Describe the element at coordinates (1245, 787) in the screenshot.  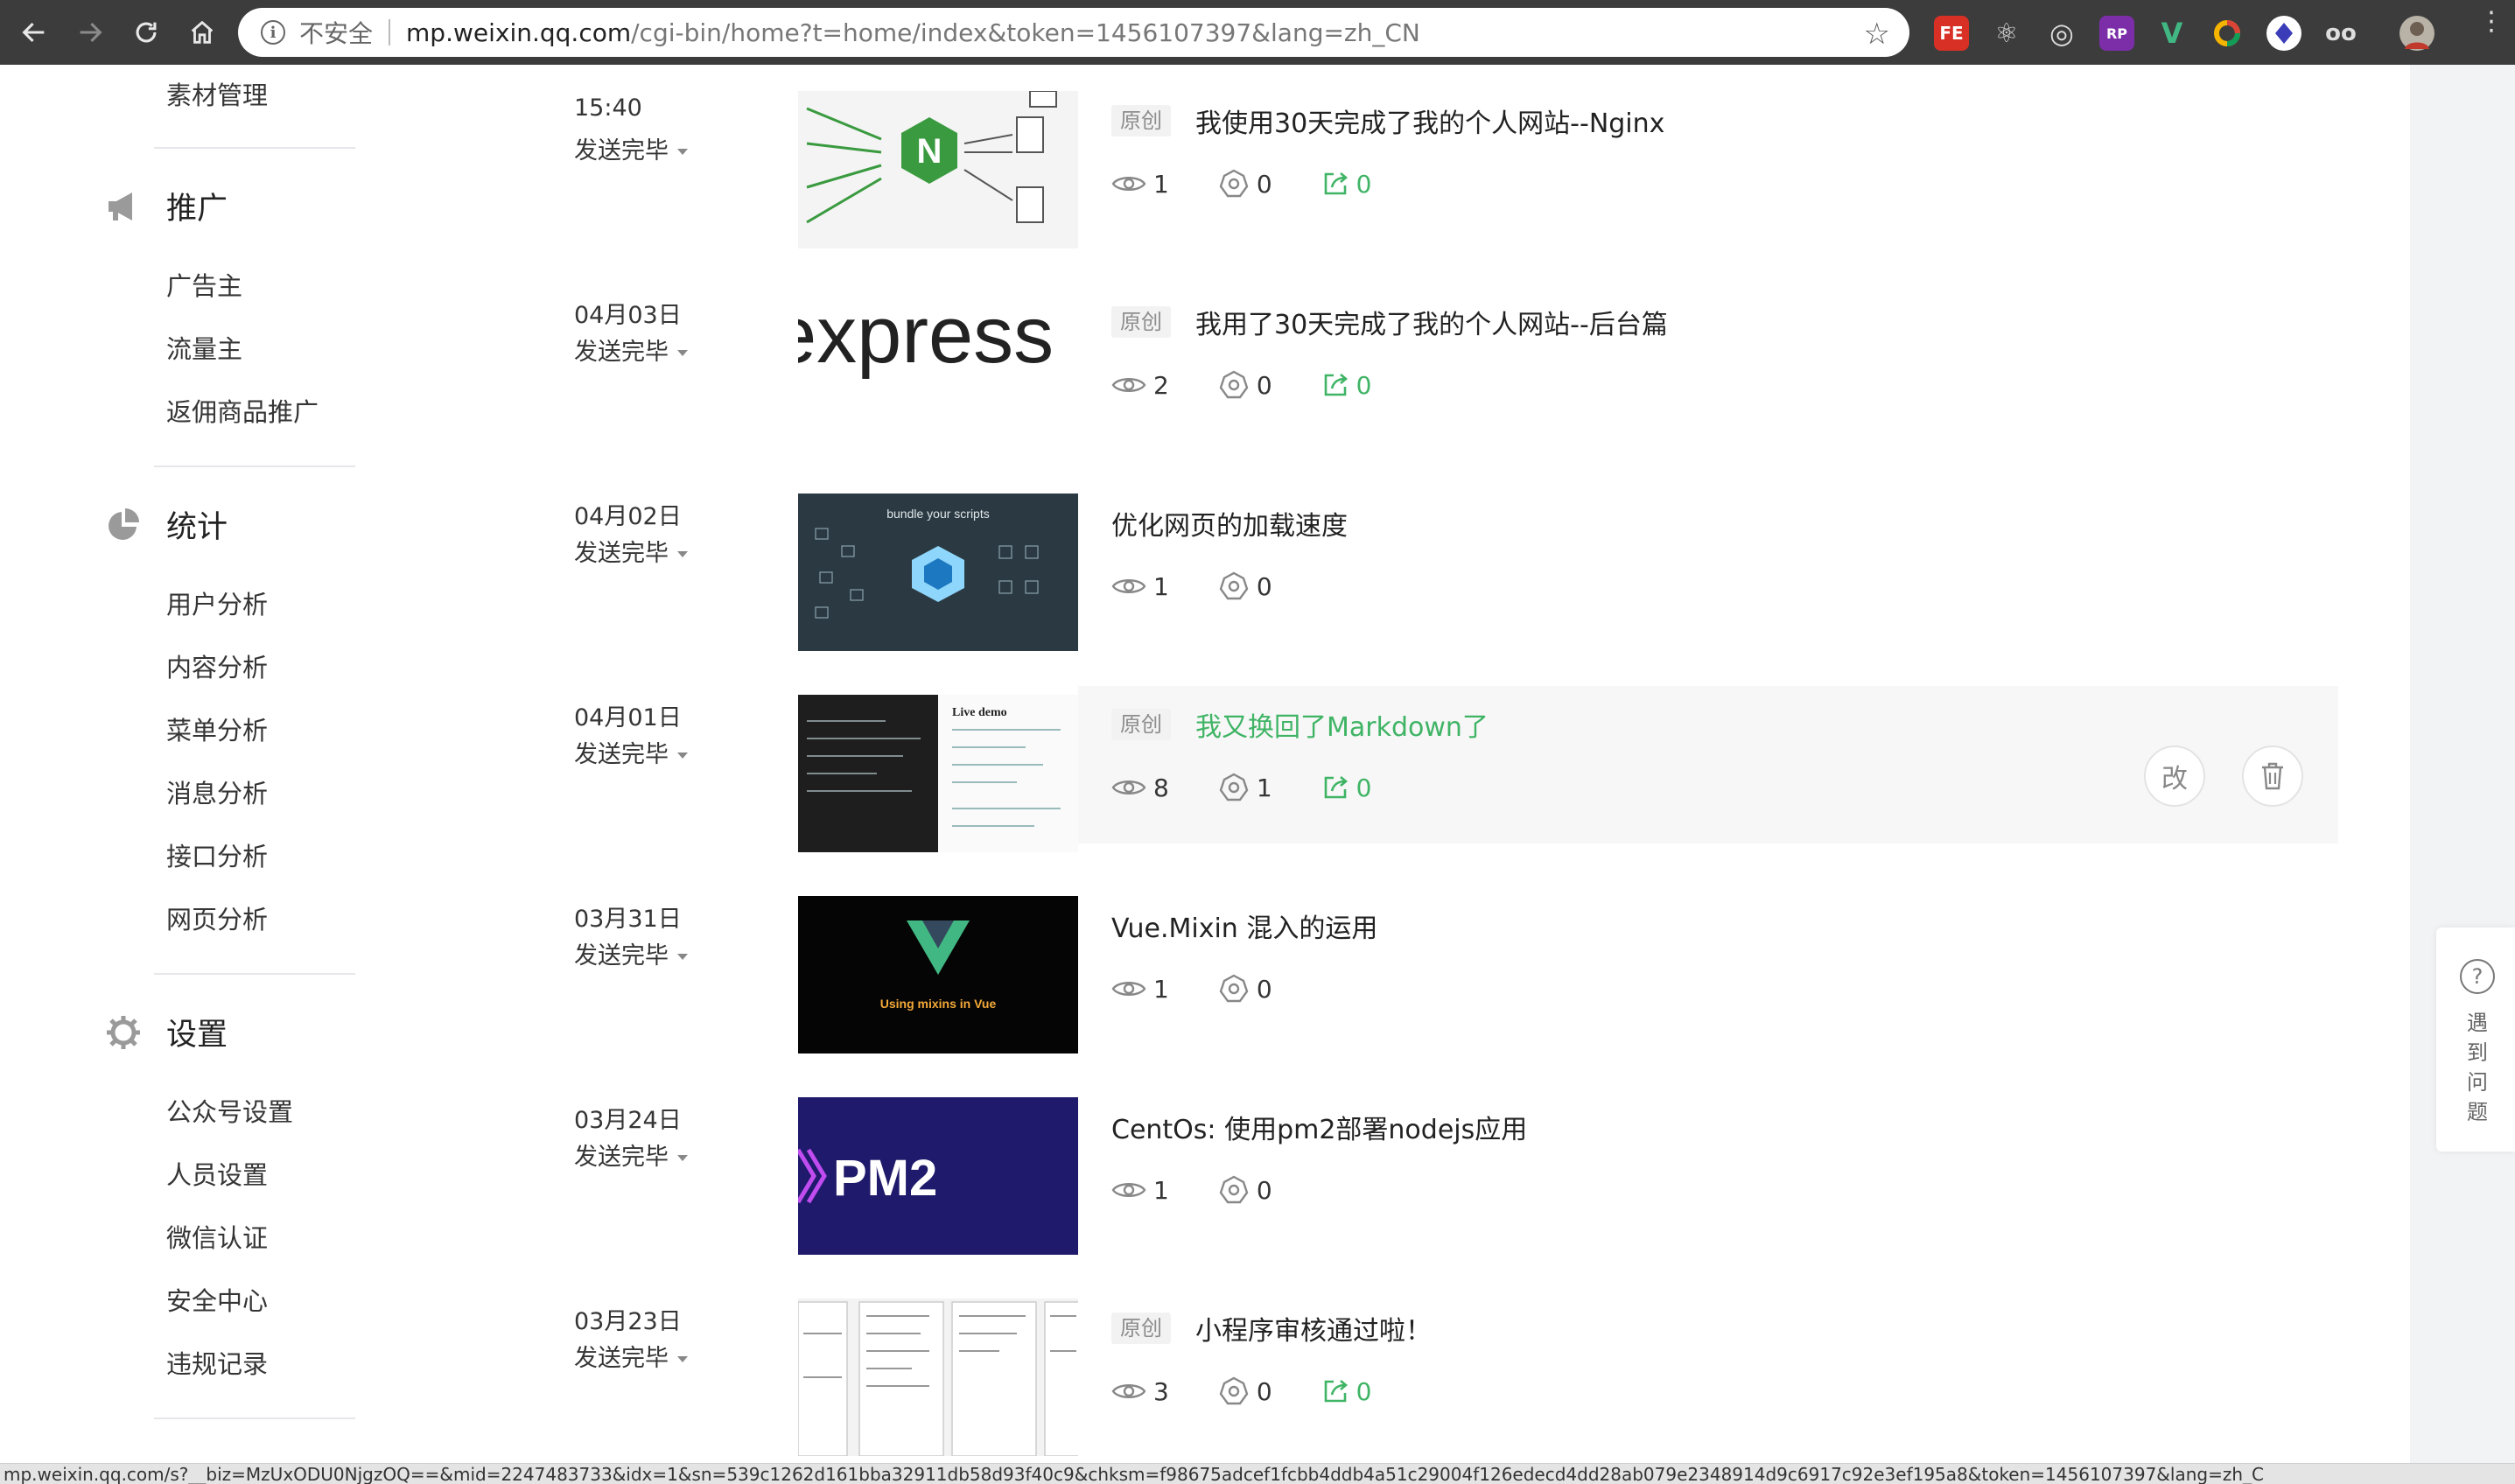
I see `like-count: 1` at that location.